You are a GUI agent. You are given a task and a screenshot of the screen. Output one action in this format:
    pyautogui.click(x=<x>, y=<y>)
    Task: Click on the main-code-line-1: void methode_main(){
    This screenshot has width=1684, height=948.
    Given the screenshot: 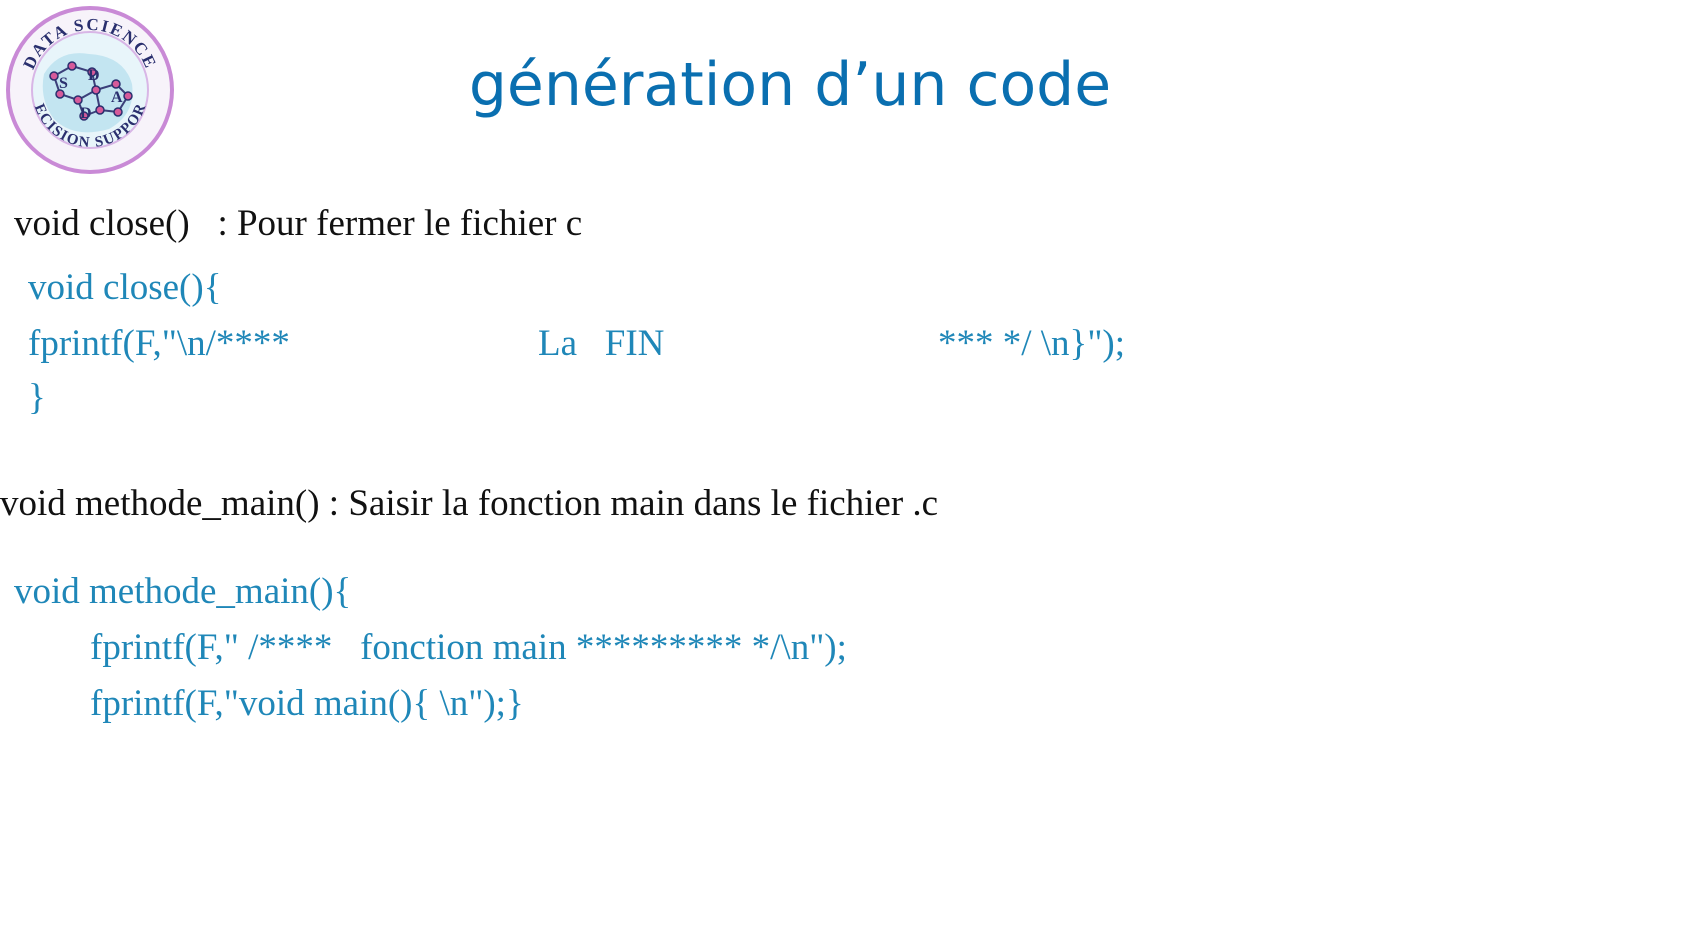 What is the action you would take?
    pyautogui.click(x=183, y=591)
    